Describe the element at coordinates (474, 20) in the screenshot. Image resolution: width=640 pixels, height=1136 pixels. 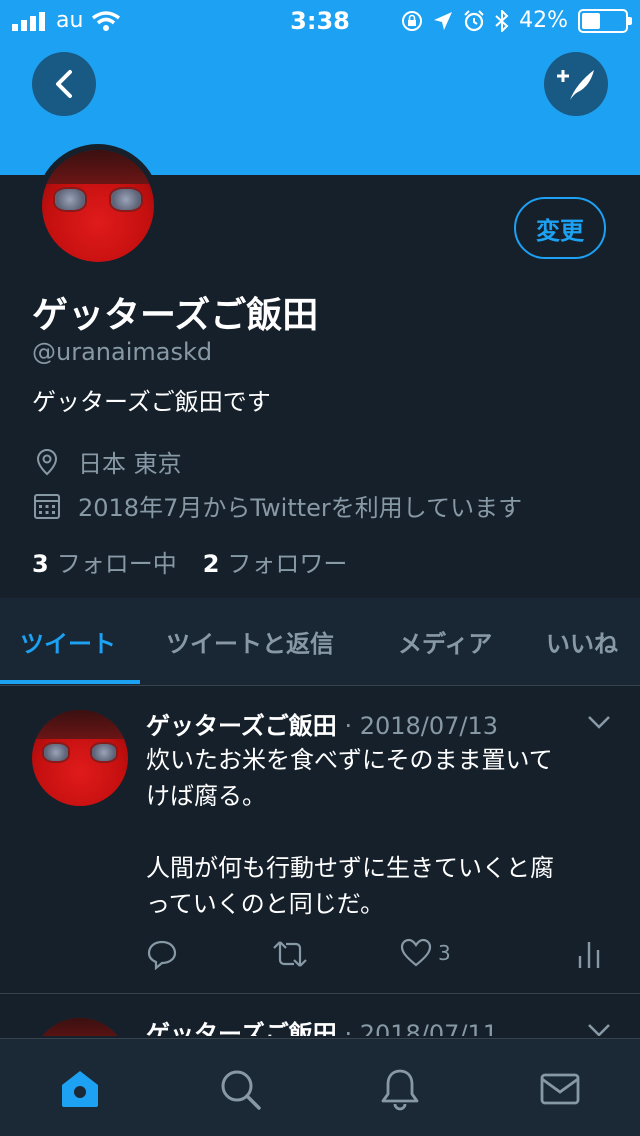
I see `alarm-icon` at that location.